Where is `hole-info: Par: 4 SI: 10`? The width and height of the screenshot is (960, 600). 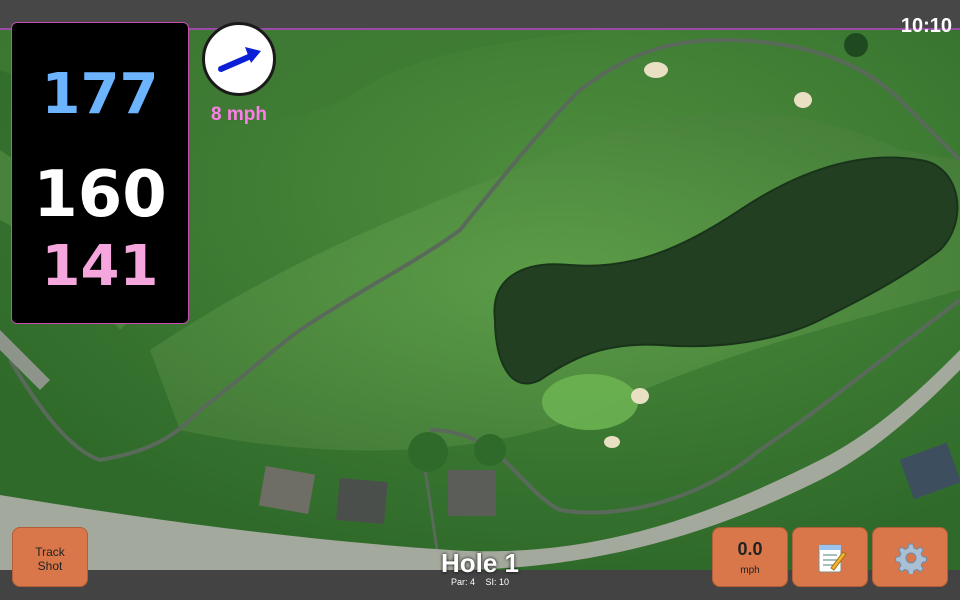
hole-info: Par: 4 SI: 10 is located at coordinates (480, 582).